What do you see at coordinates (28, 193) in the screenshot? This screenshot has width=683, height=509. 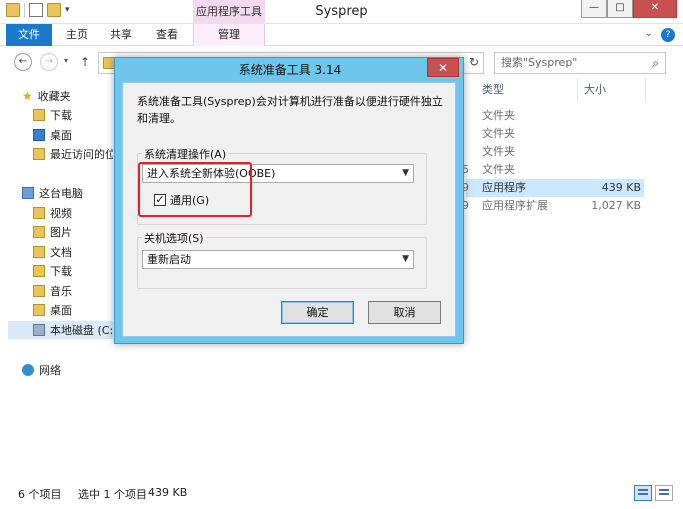 I see `computer-icon` at bounding box center [28, 193].